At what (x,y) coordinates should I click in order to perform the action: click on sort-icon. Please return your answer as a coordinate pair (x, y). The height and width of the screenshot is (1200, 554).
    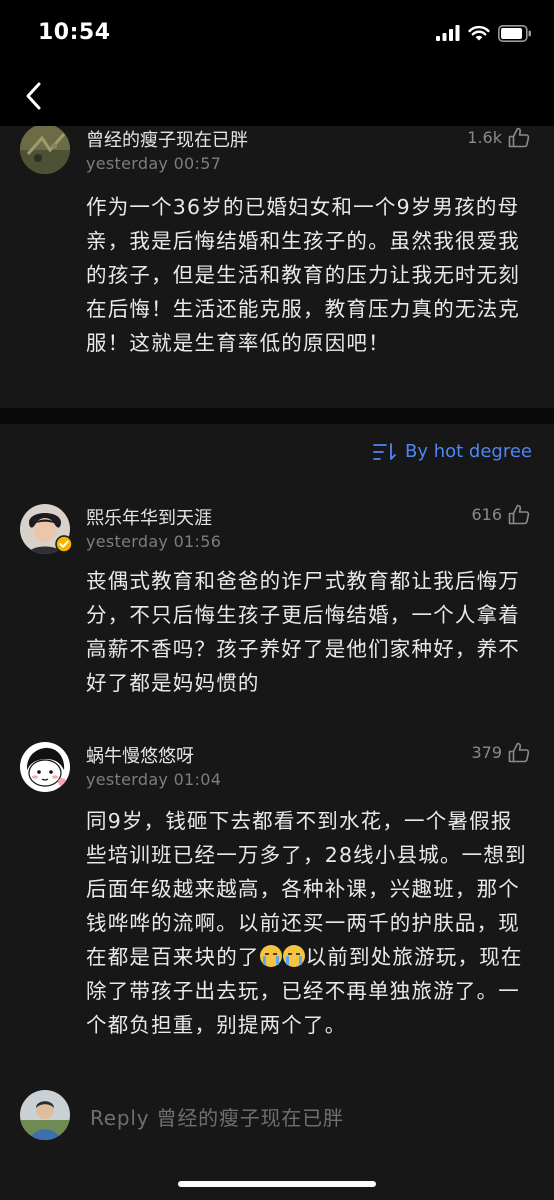
    Looking at the image, I should click on (384, 451).